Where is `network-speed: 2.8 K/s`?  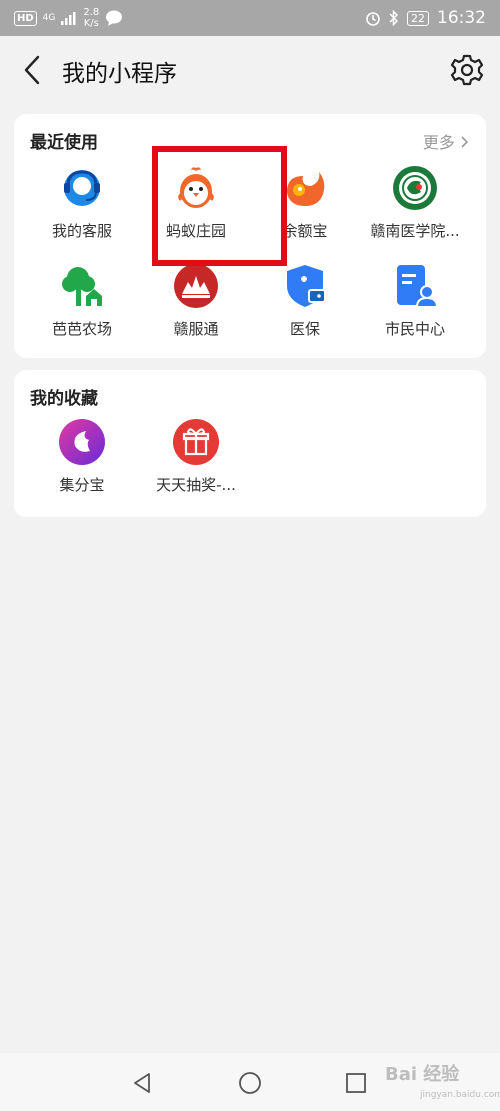 network-speed: 2.8 K/s is located at coordinates (91, 18).